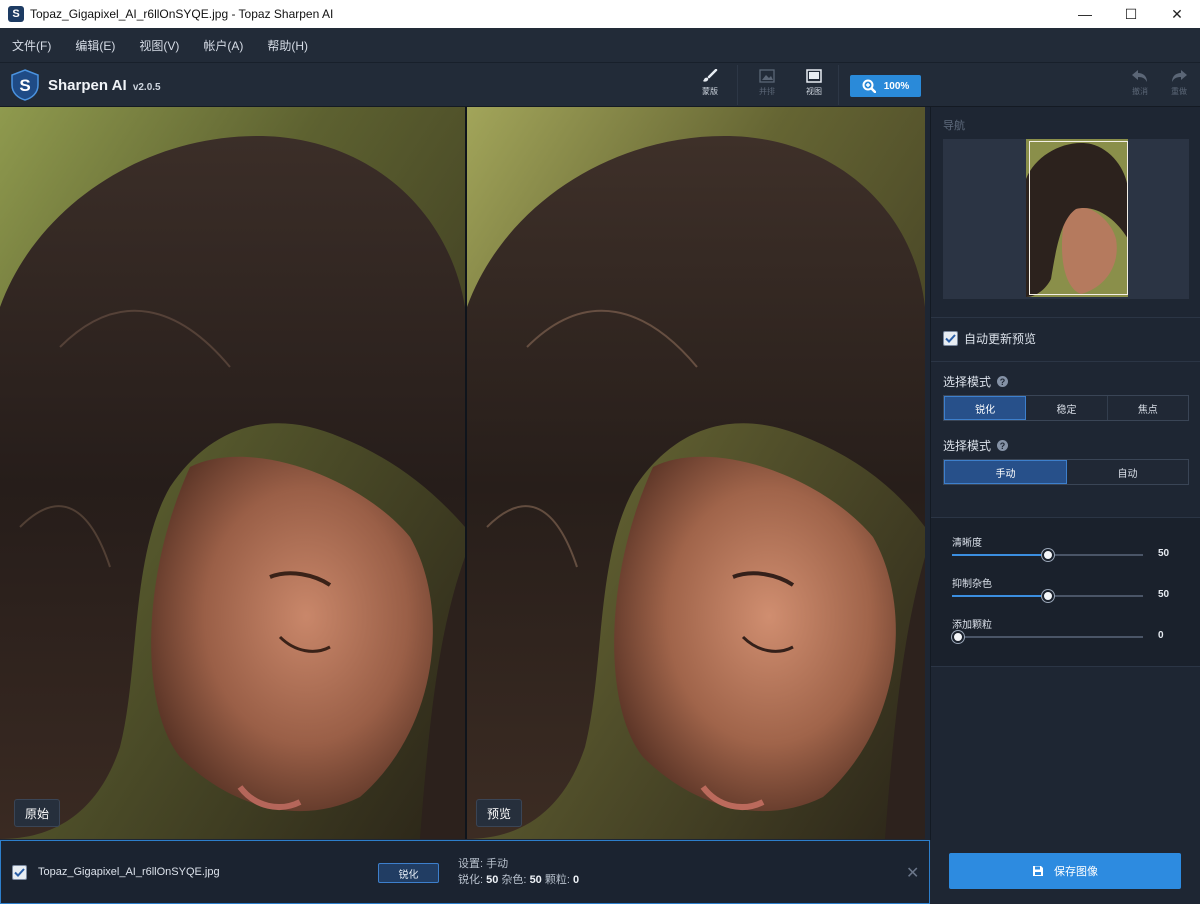 The height and width of the screenshot is (904, 1200). Describe the element at coordinates (767, 86) in the screenshot. I see `side-by-side-button: 并排` at that location.